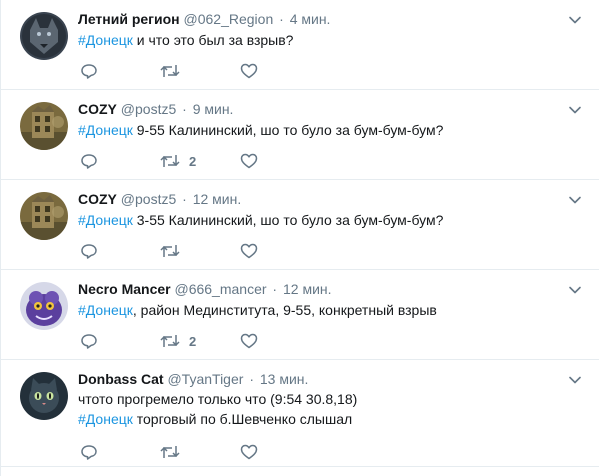 This screenshot has height=476, width=599. I want to click on cat-avatar-image, so click(44, 396).